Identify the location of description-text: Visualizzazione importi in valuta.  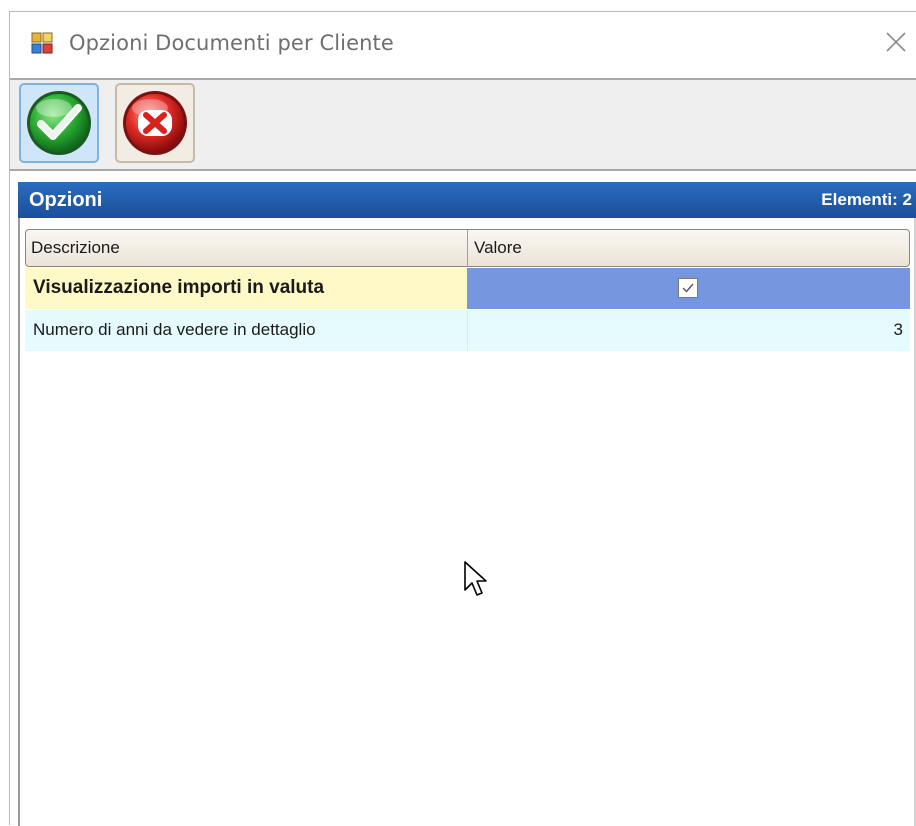
(179, 287).